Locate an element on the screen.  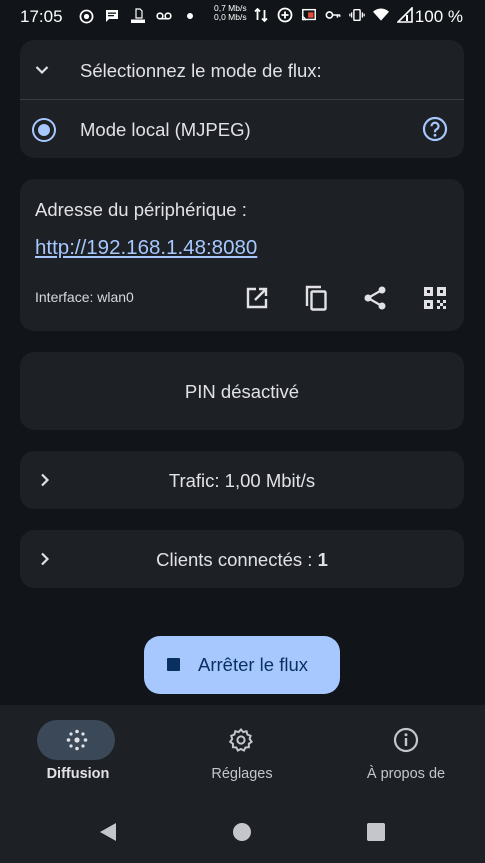
traffic-card: Trafic: 1,00 Mbit/s is located at coordinates (242, 480).